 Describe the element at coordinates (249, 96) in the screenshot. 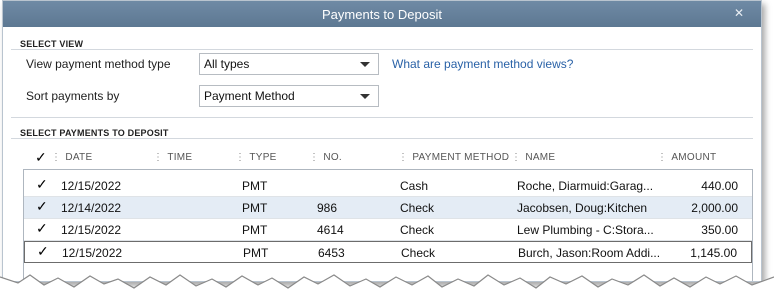

I see `sort-payments-value: Payment Method` at that location.